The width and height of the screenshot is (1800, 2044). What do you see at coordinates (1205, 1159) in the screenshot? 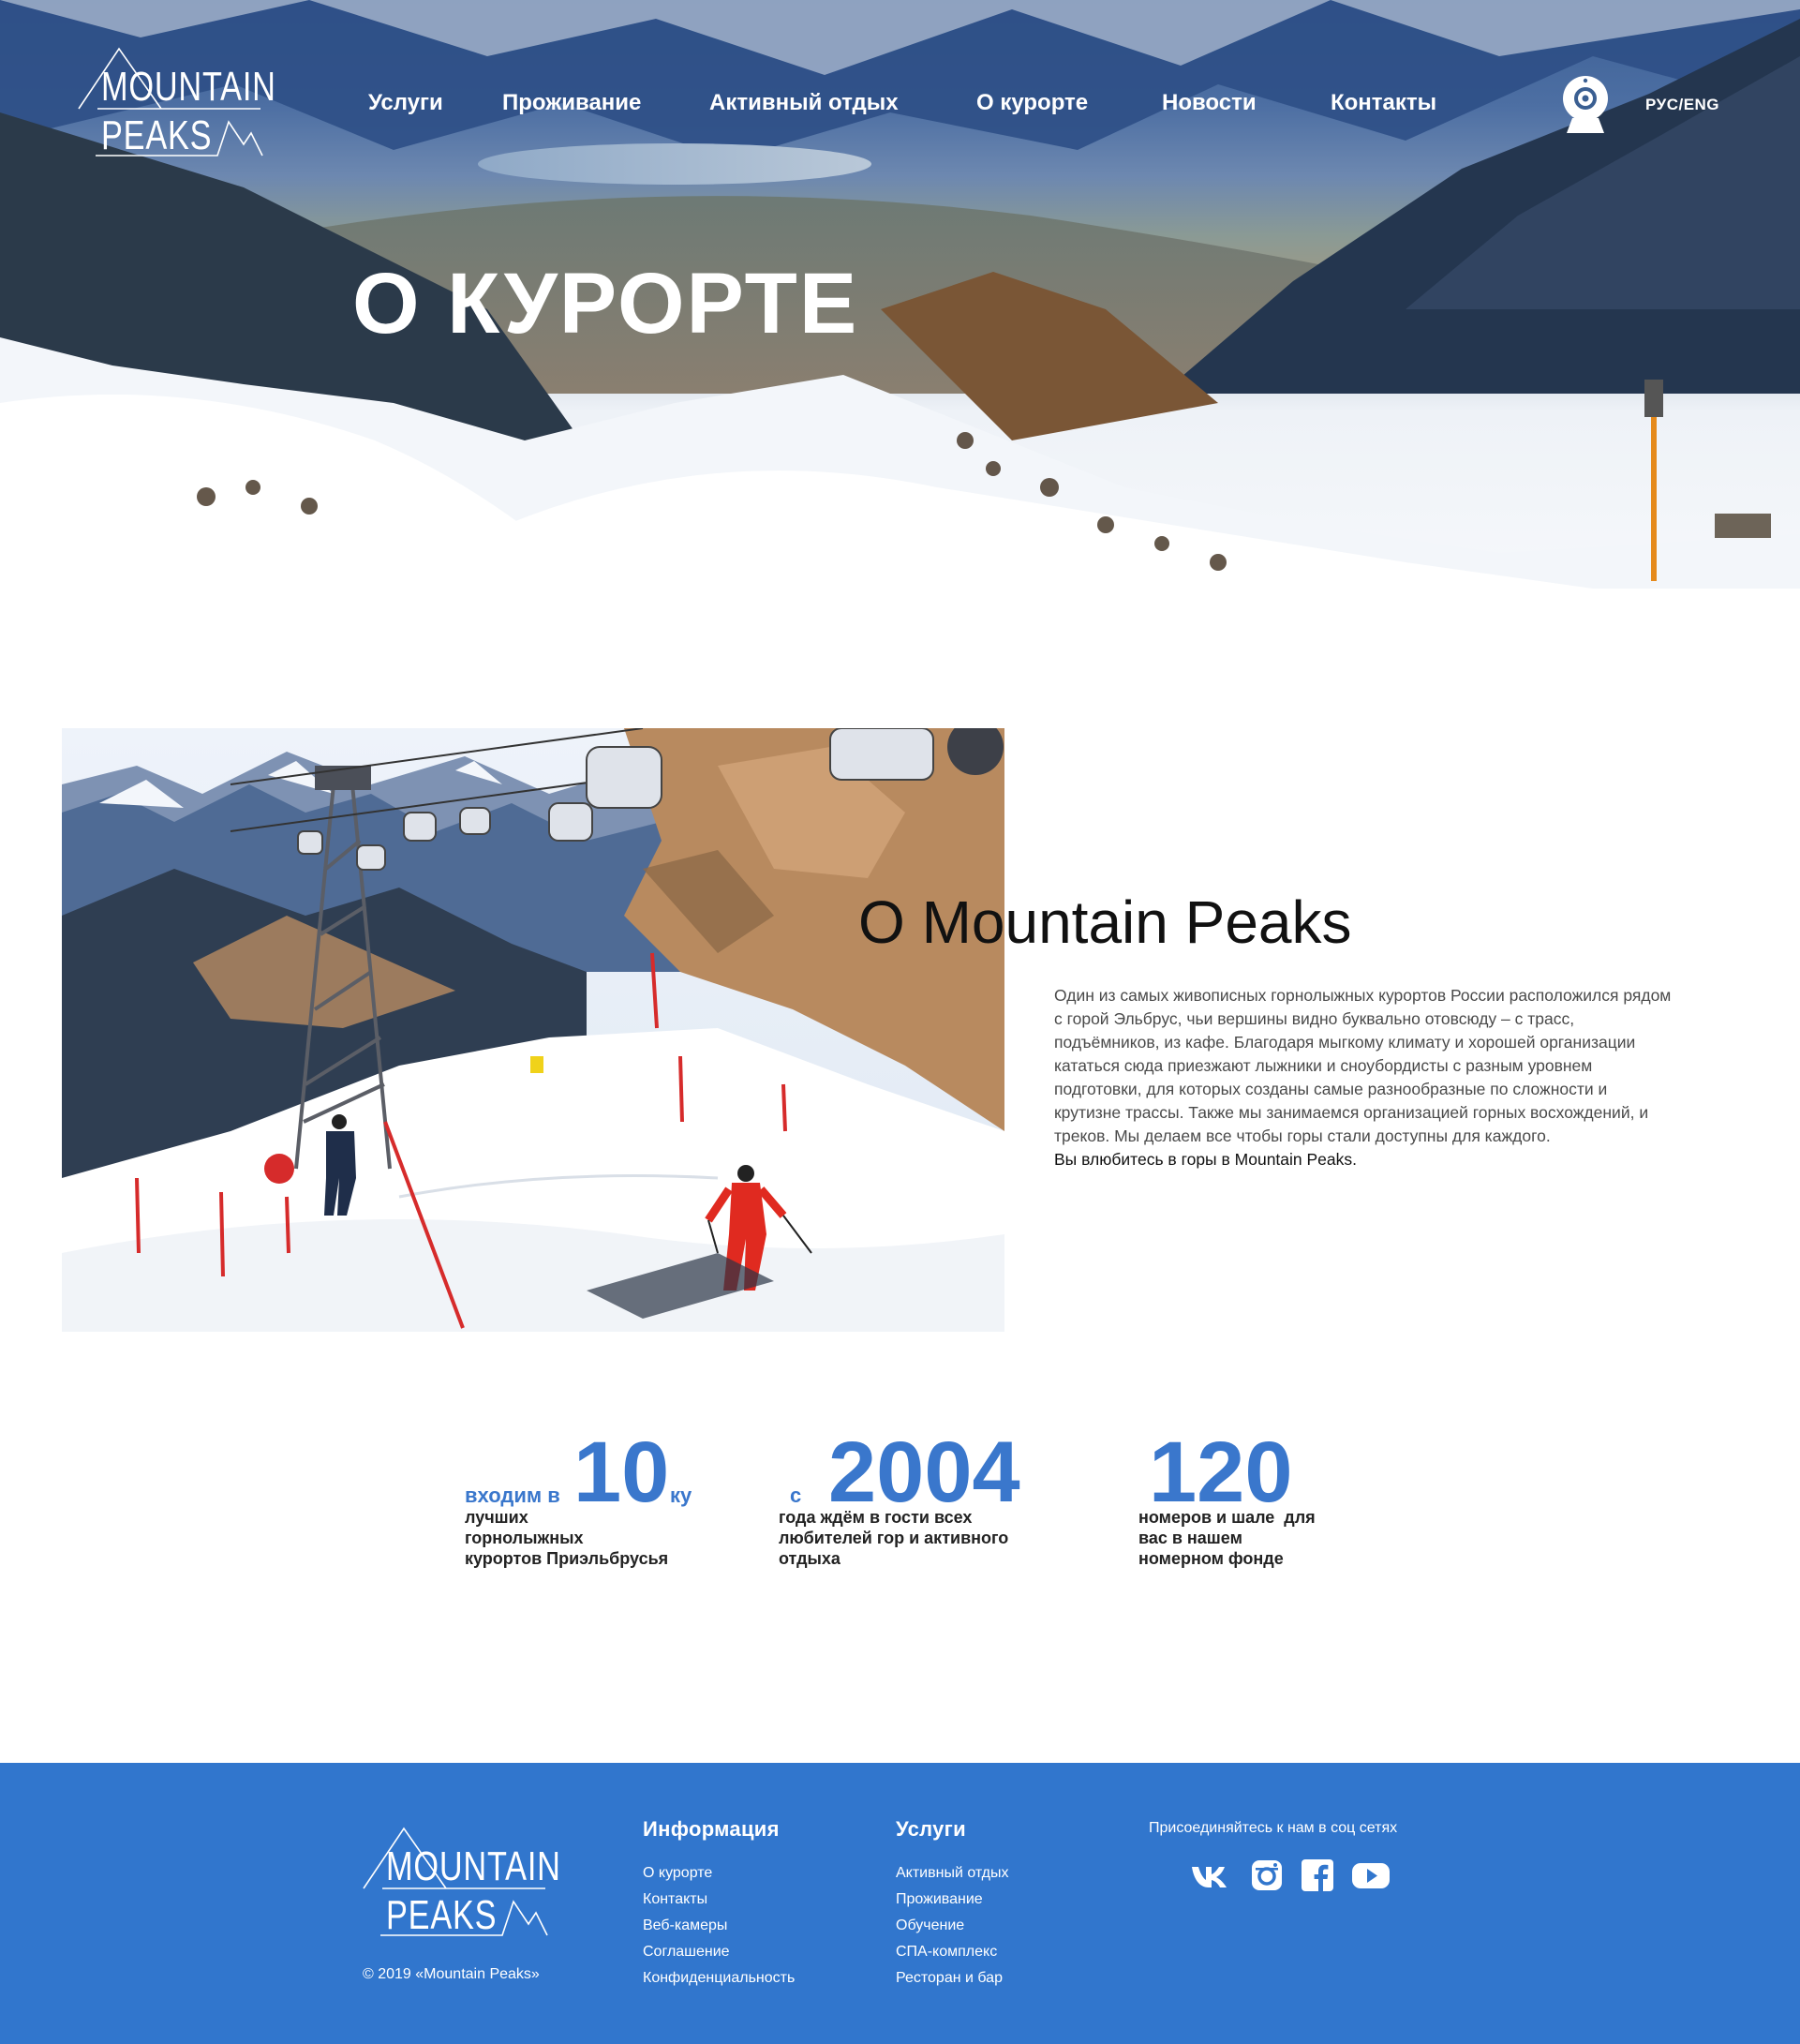
I see `about-tagline: Вы влюбитесь в горы в Mountain Peaks.` at bounding box center [1205, 1159].